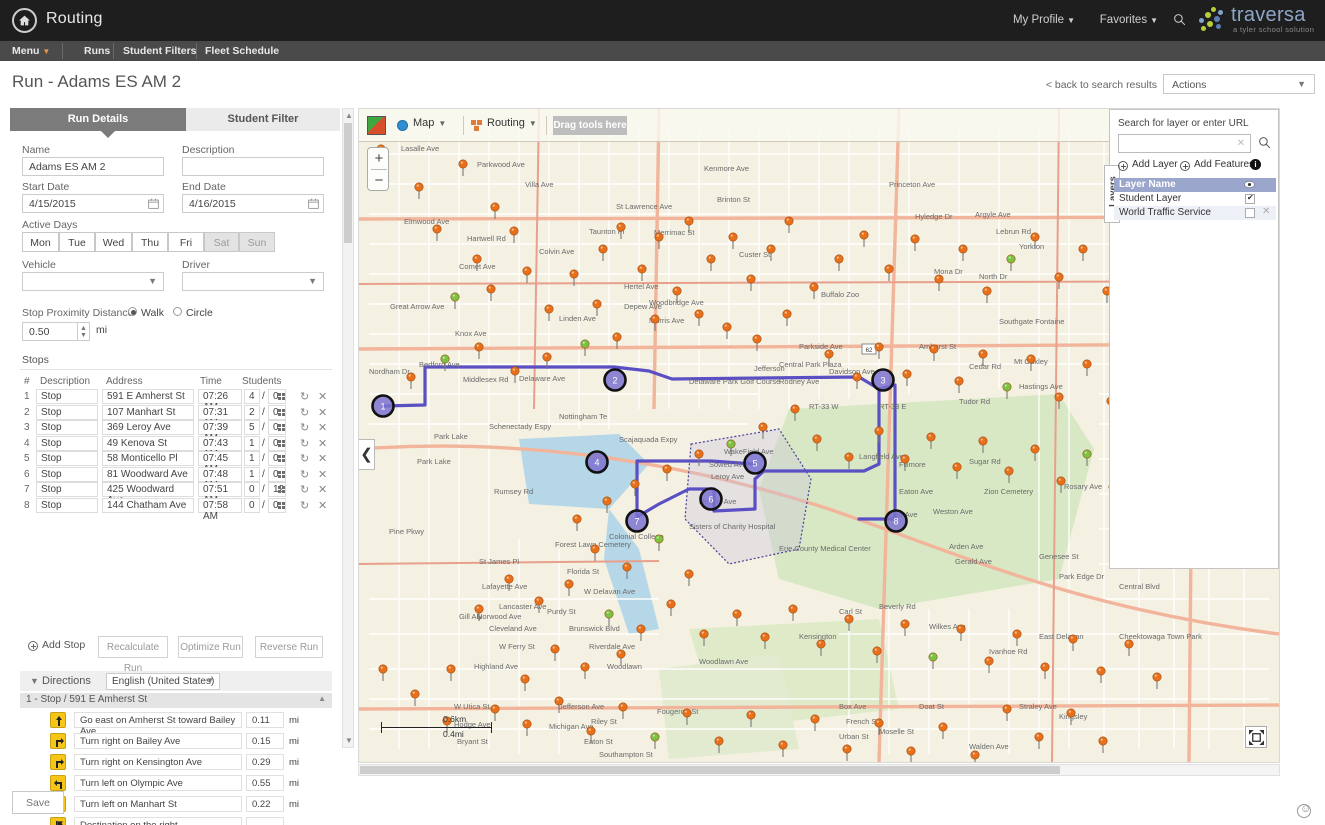  What do you see at coordinates (220, 401) in the screenshot?
I see `stop-time-input: 07:26 AM` at bounding box center [220, 401].